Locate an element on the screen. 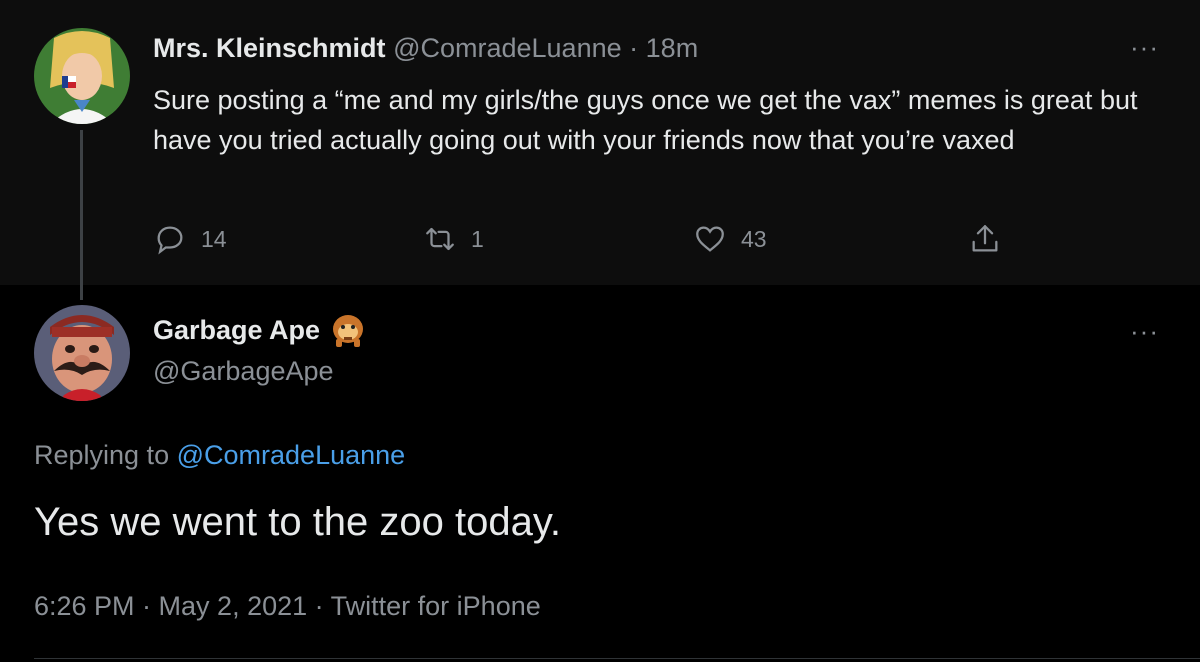 This screenshot has width=1200, height=662. like-button: 43 is located at coordinates (730, 239).